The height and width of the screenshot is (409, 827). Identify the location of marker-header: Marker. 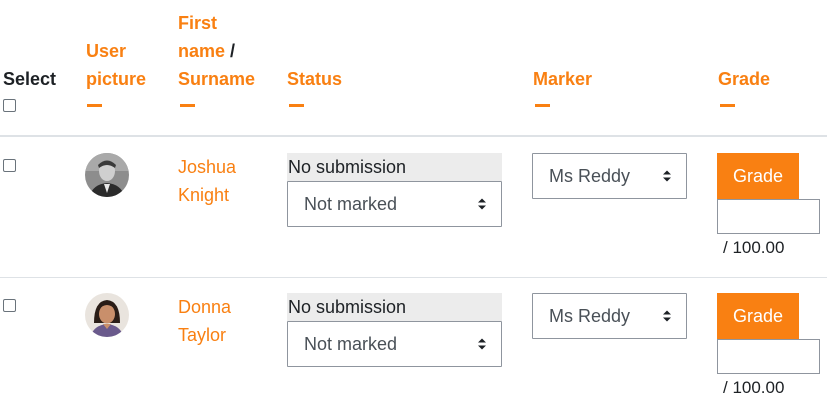
(562, 79).